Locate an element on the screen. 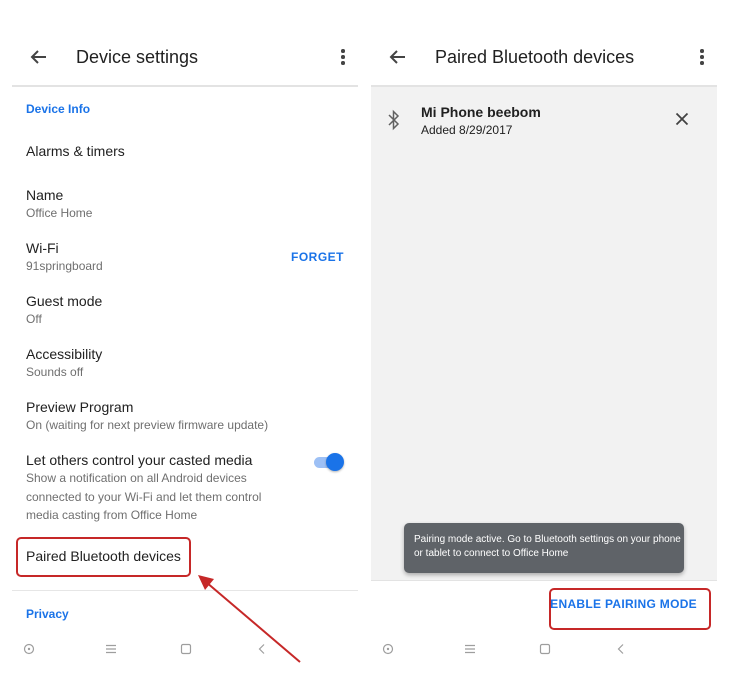 The width and height of the screenshot is (730, 681). nav-menu-icon is located at coordinates (470, 649).